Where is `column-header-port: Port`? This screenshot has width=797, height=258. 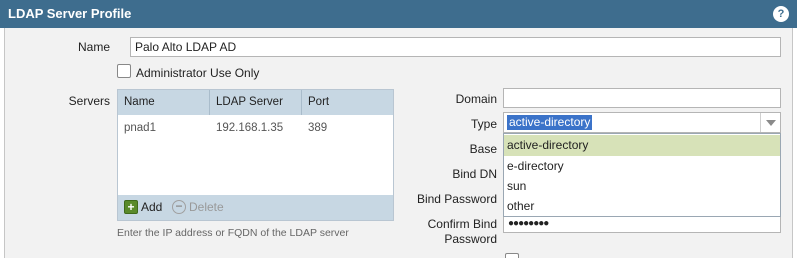 column-header-port: Port is located at coordinates (347, 102).